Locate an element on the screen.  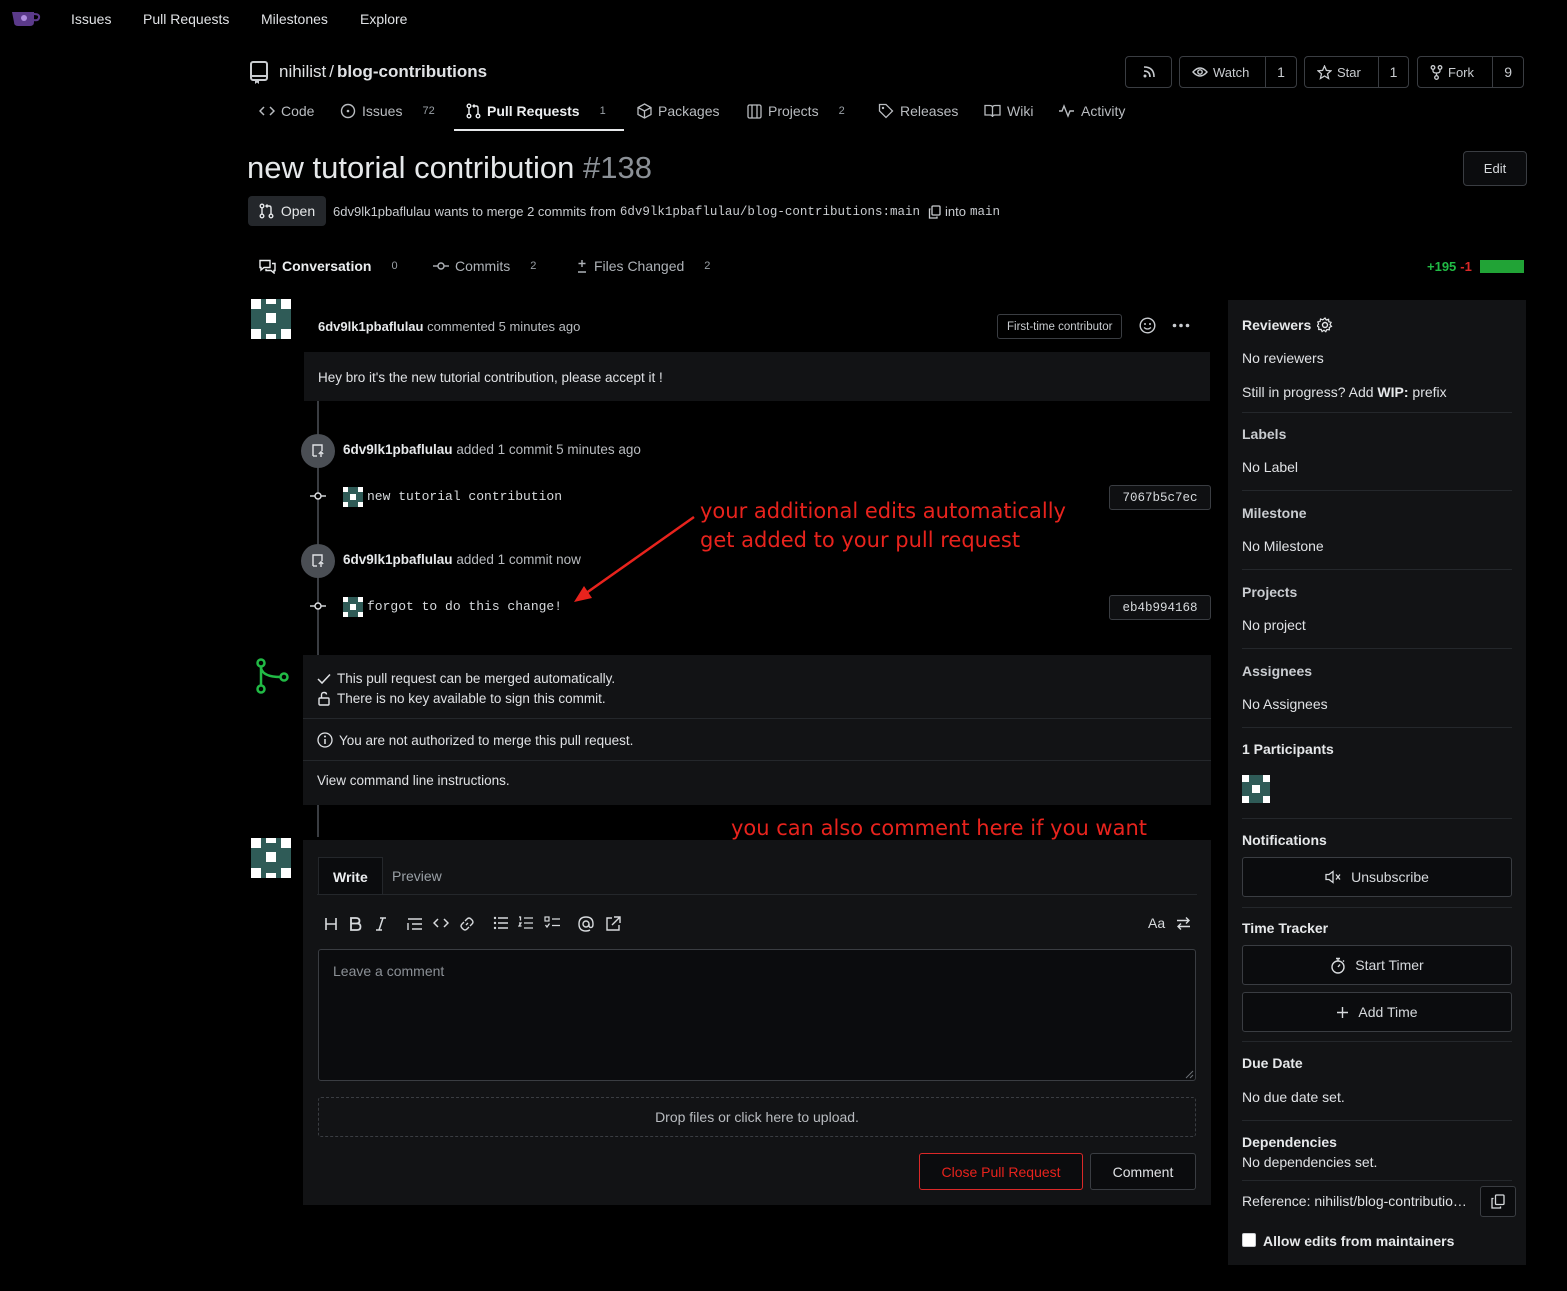
cli-instructions-link: View command line instructions. is located at coordinates (413, 780).